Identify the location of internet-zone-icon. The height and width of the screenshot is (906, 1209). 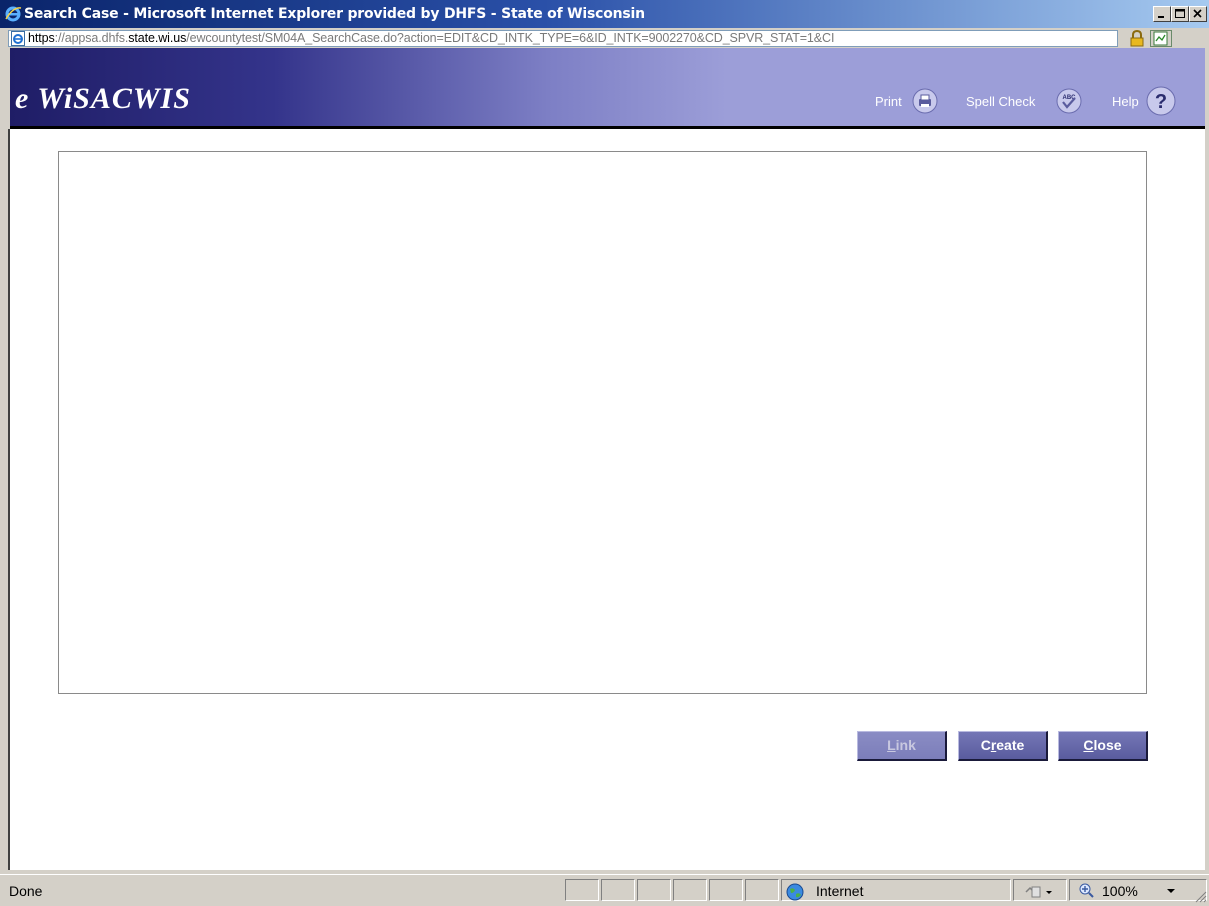
(795, 892).